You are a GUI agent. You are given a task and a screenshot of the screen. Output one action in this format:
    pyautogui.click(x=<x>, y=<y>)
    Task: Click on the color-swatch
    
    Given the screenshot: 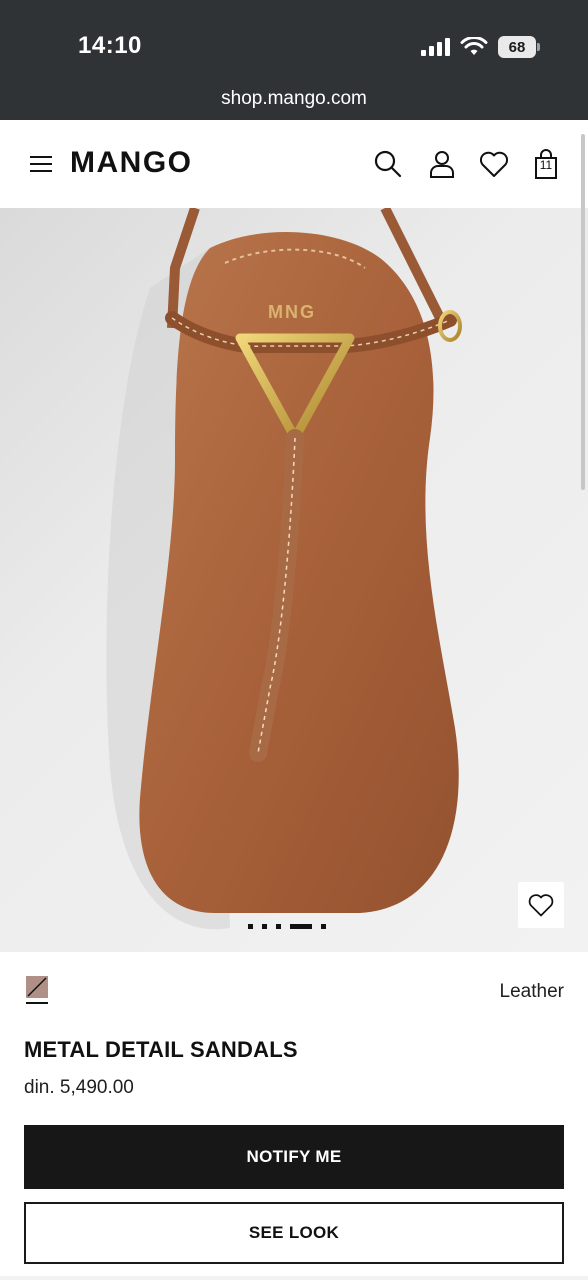 What is the action you would take?
    pyautogui.click(x=37, y=987)
    